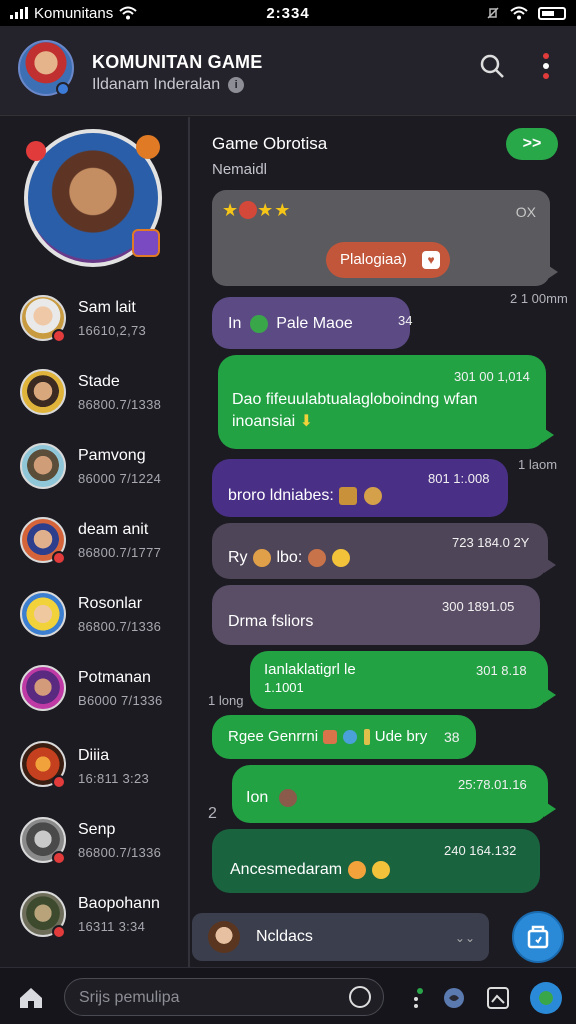 The width and height of the screenshot is (576, 1024). I want to click on contact-name: Potmanan, so click(114, 677).